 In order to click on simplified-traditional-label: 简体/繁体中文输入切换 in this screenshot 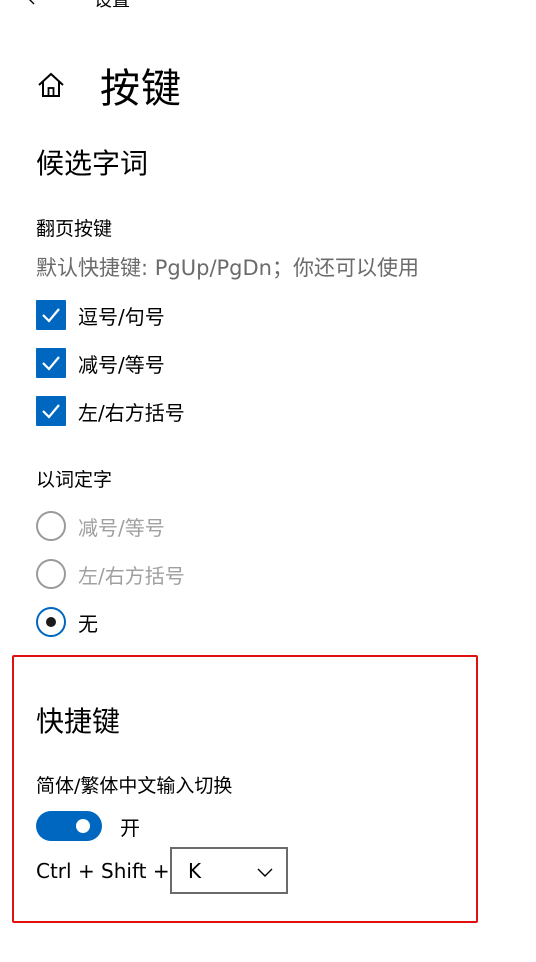, I will do `click(134, 786)`.